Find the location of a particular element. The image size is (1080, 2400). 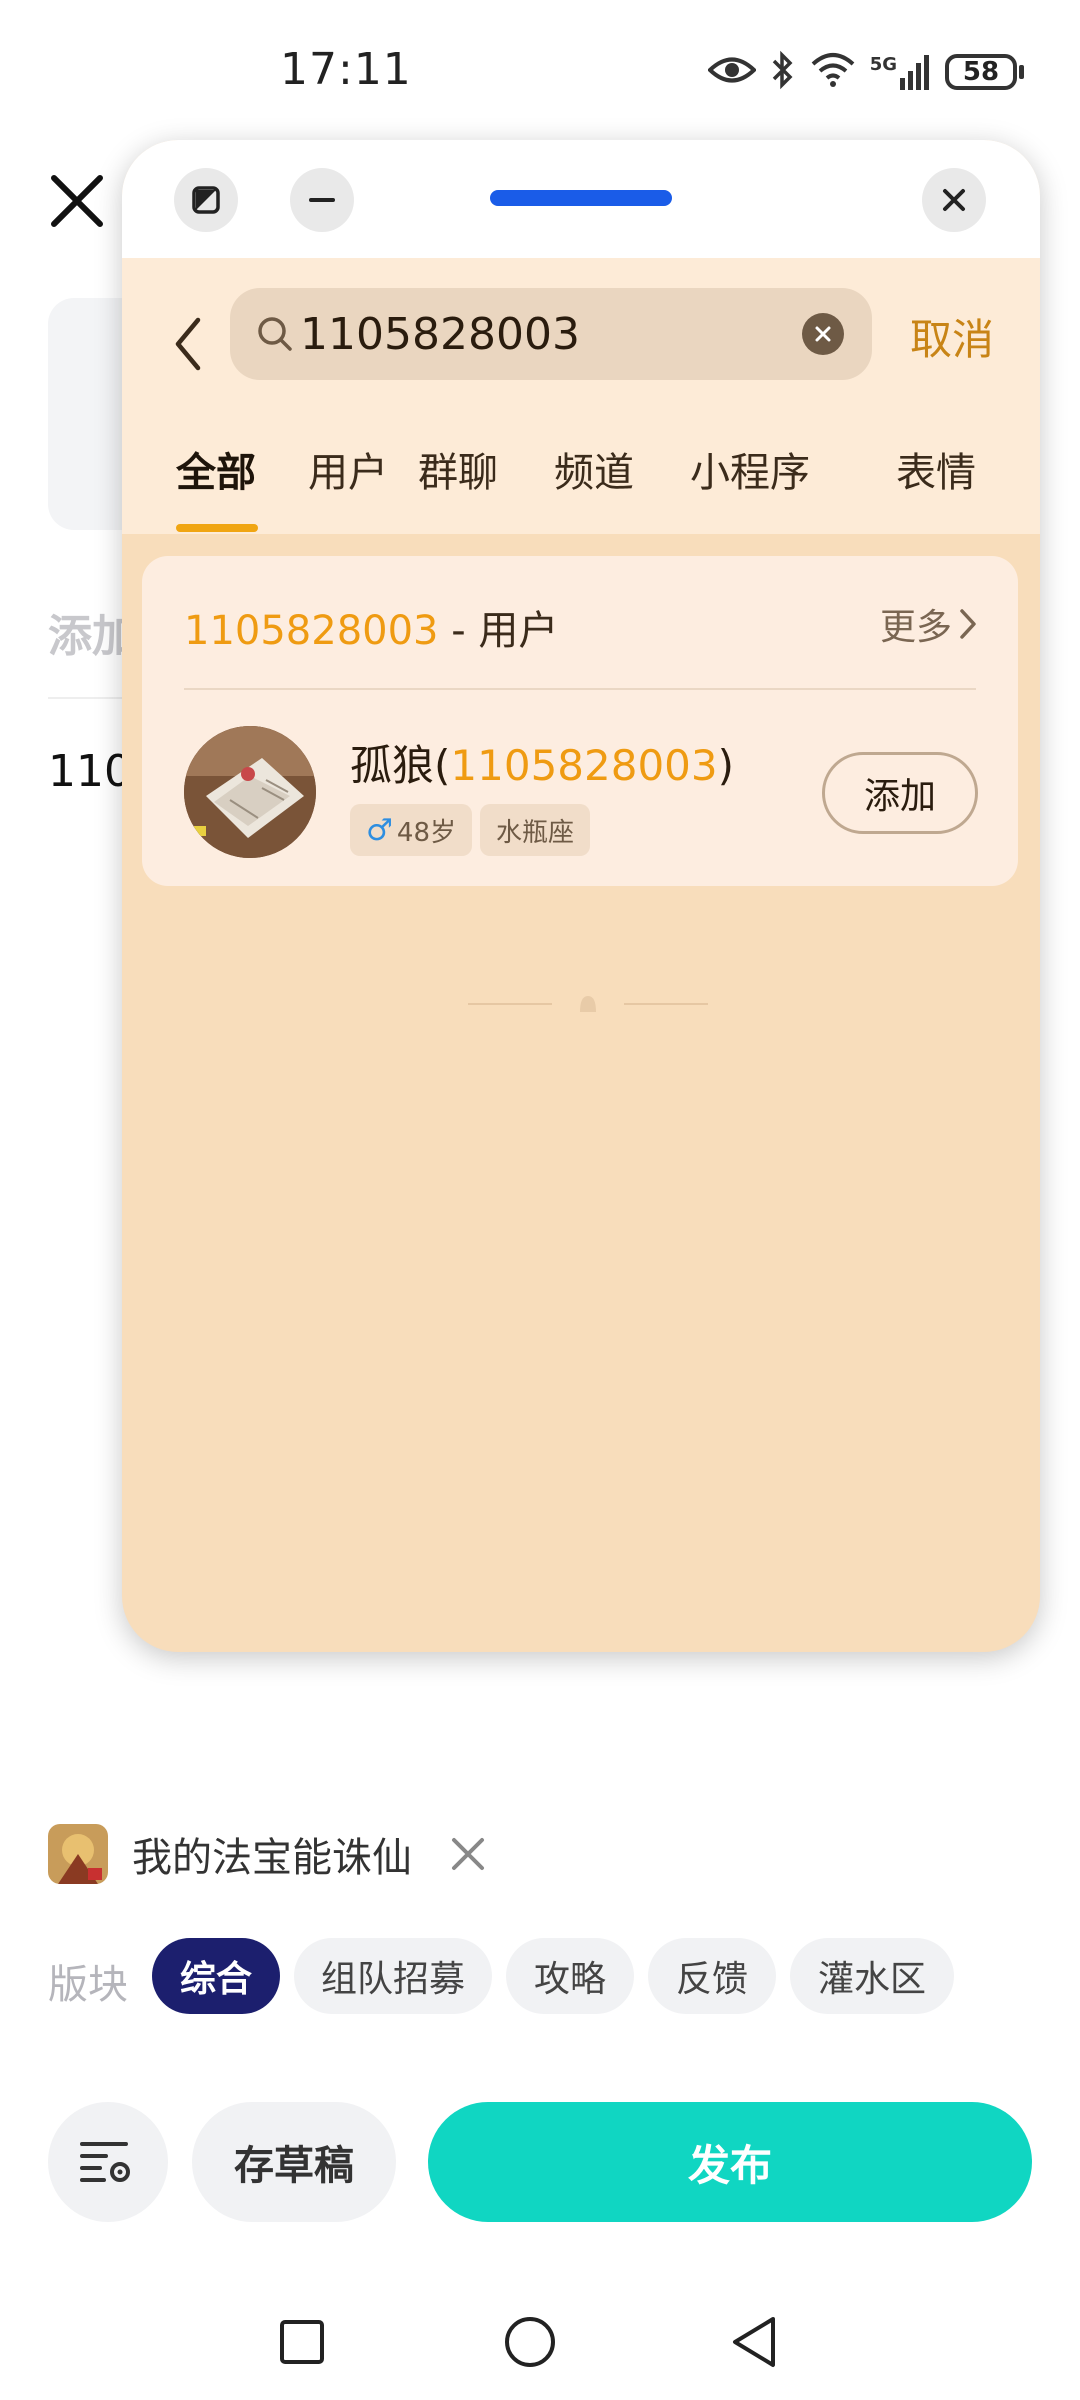

system-nav-bar is located at coordinates (540, 2345).